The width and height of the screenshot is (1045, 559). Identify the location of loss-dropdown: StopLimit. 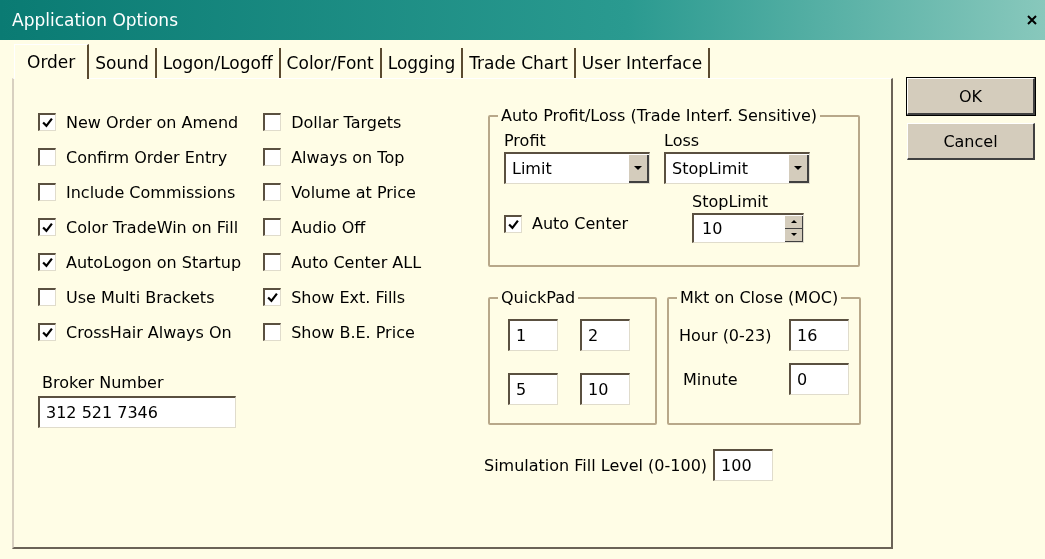
(737, 168).